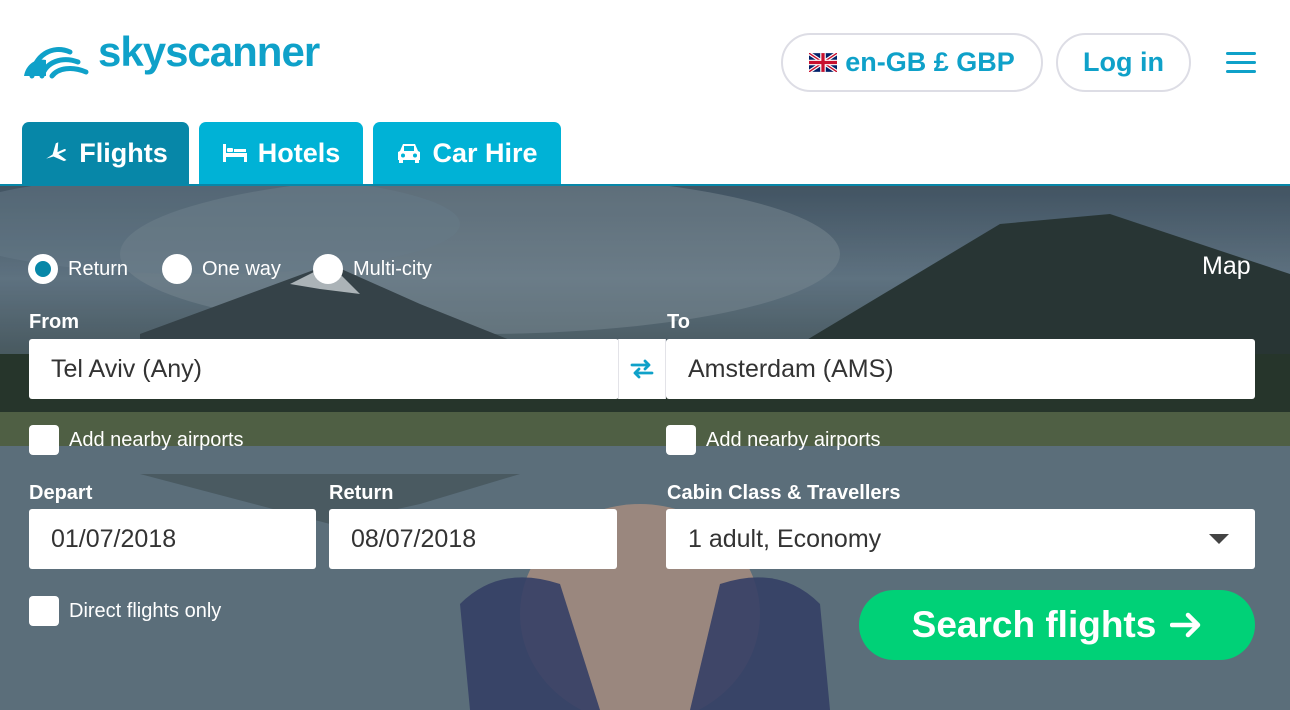 This screenshot has width=1290, height=710. Describe the element at coordinates (1185, 625) in the screenshot. I see `arrow-right-icon` at that location.